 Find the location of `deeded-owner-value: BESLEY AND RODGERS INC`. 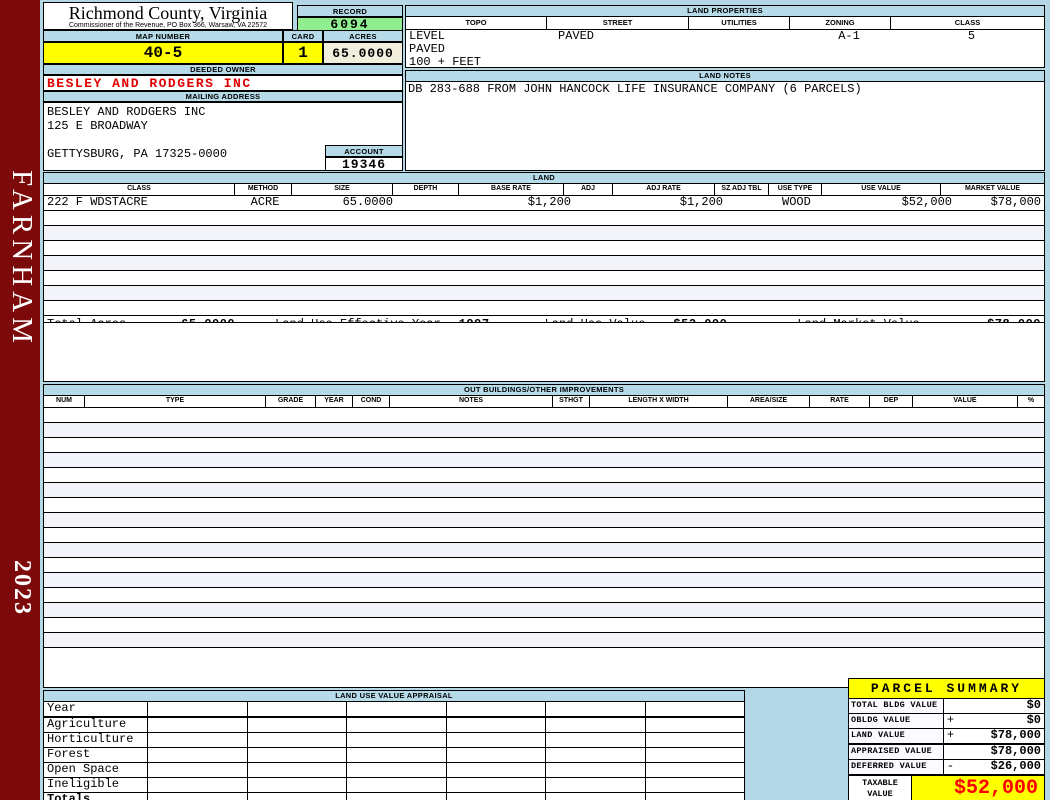

deeded-owner-value: BESLEY AND RODGERS INC is located at coordinates (223, 83).